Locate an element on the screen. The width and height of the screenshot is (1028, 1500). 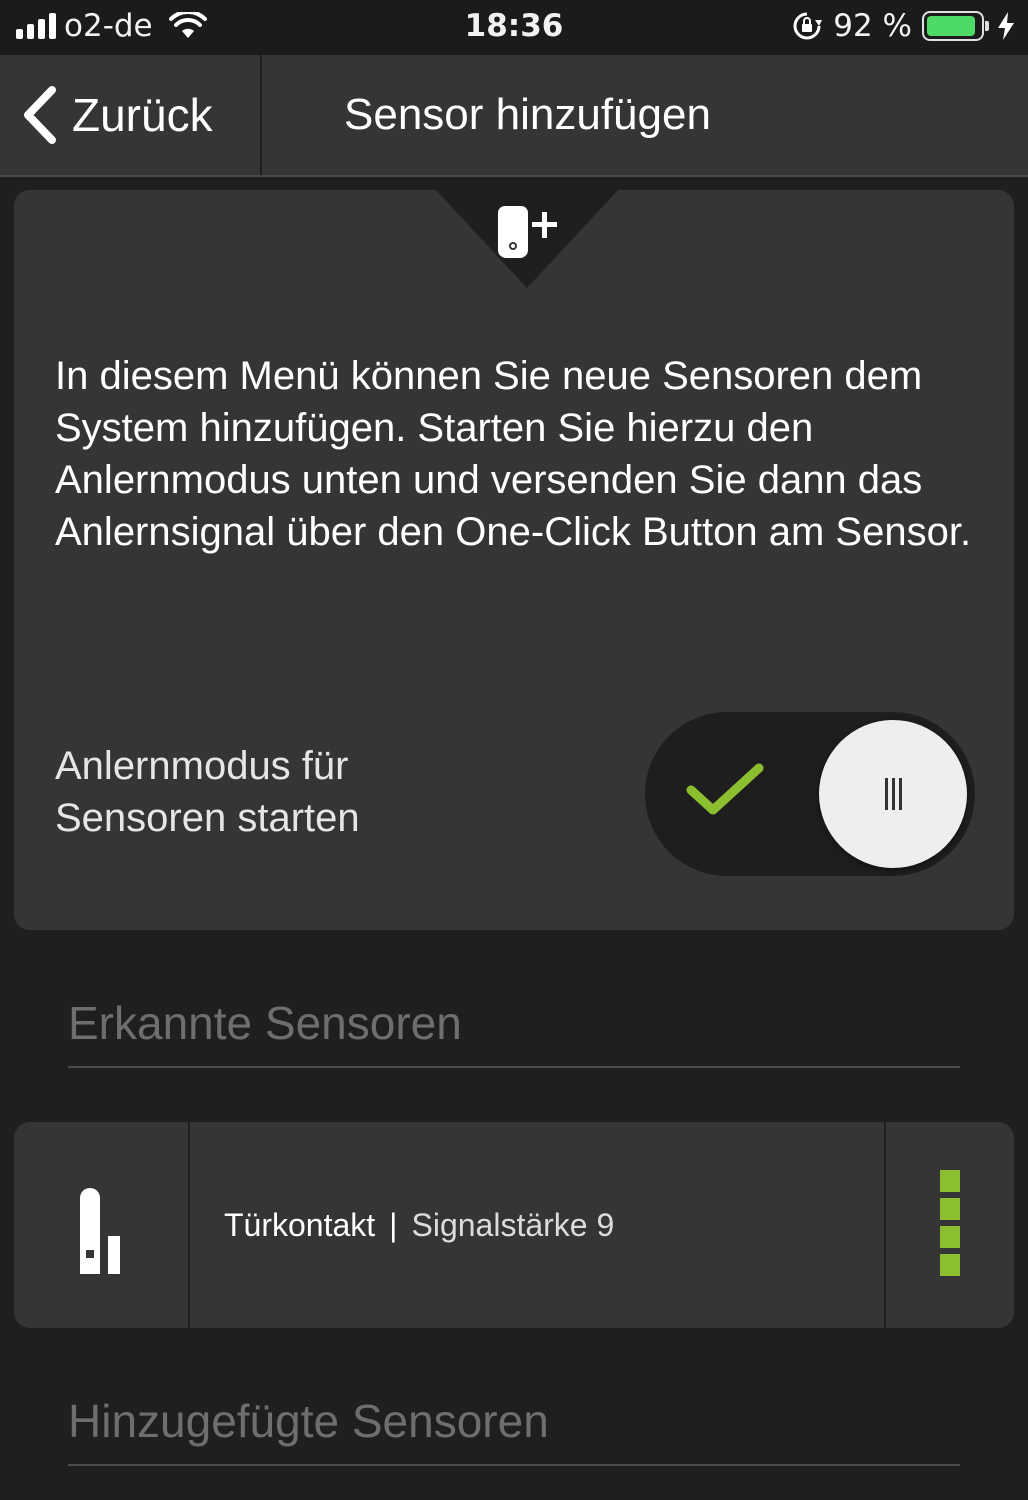
toggle-label: Anlernmodus für Sensoren starten is located at coordinates (255, 792).